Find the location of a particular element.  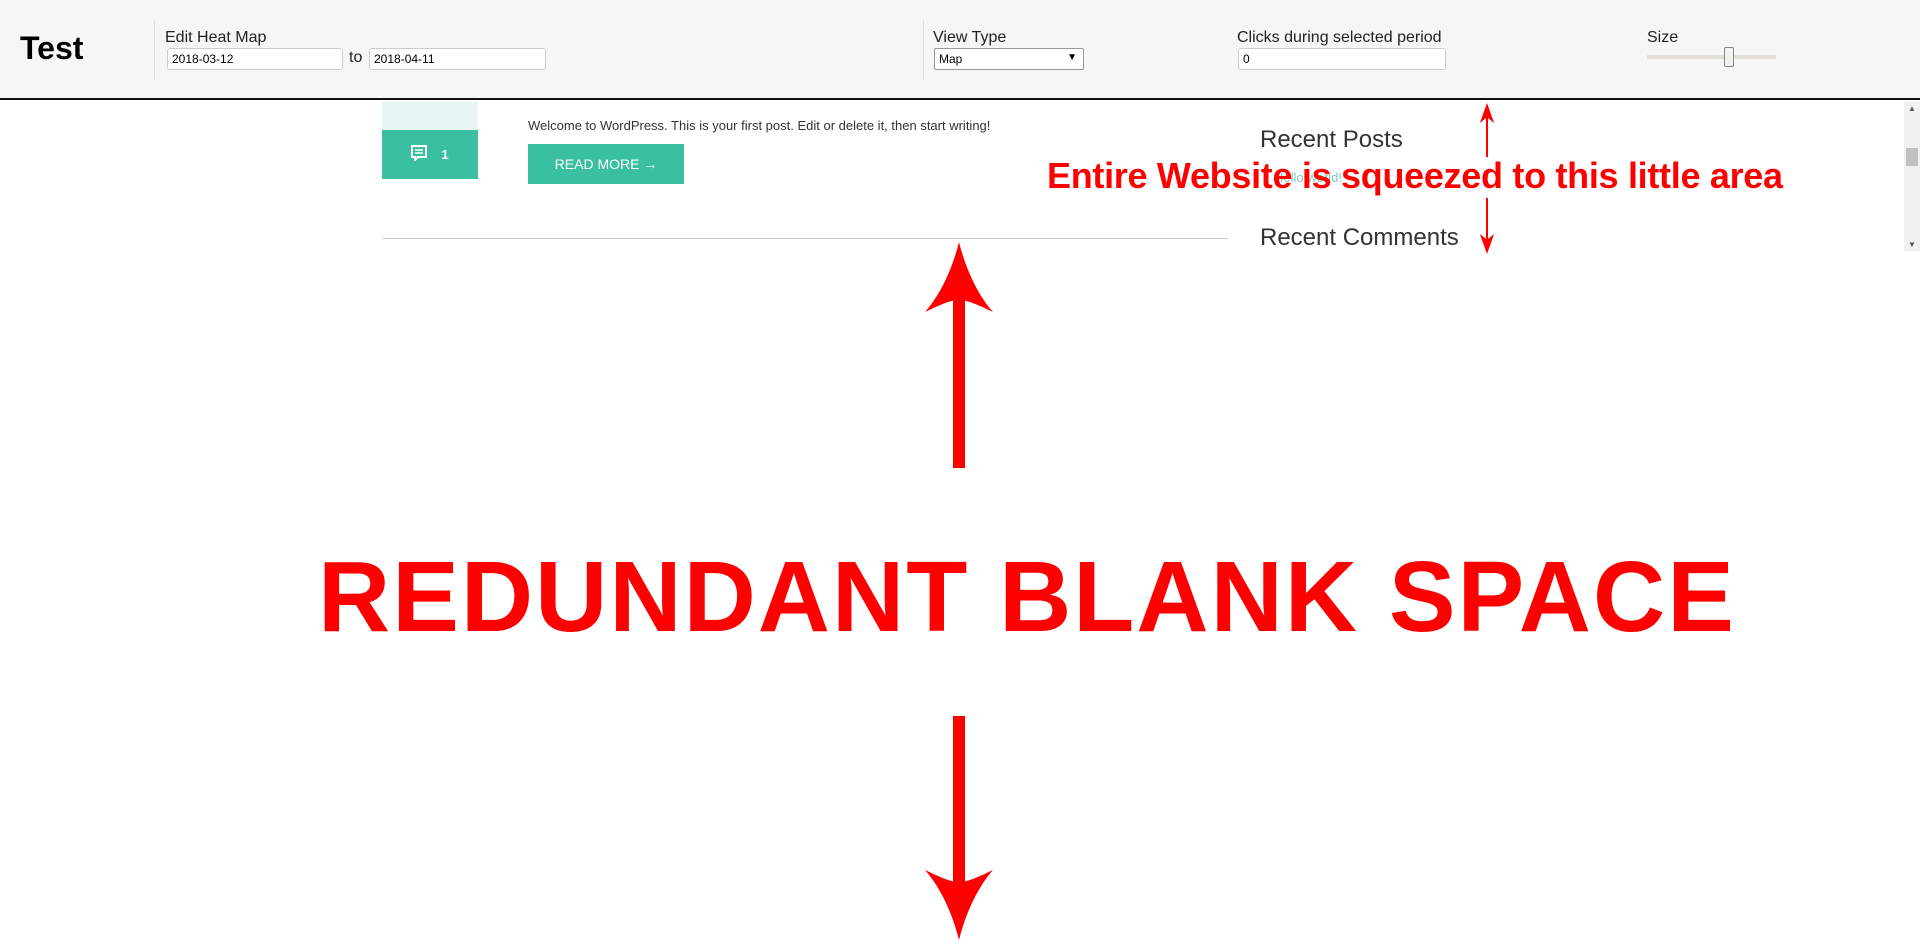

down-arrow-icon is located at coordinates (959, 828).